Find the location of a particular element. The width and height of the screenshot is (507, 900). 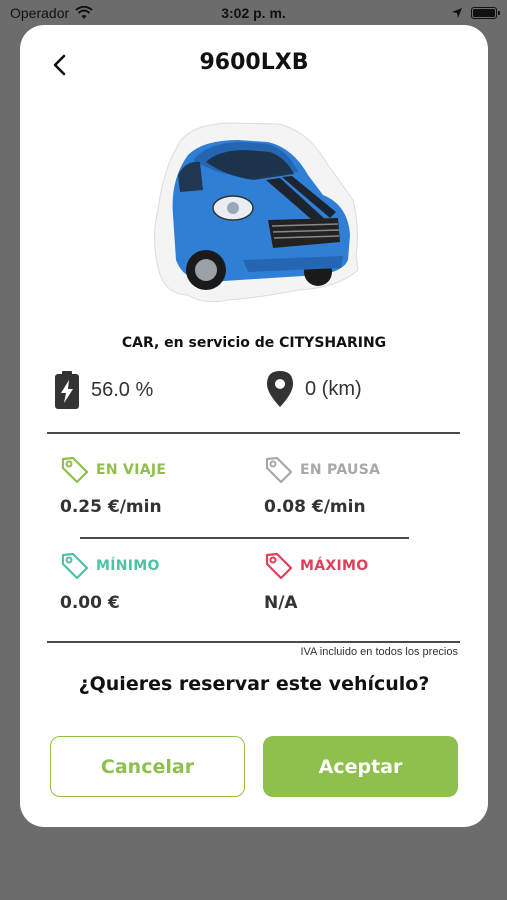

car-image is located at coordinates (256, 212).